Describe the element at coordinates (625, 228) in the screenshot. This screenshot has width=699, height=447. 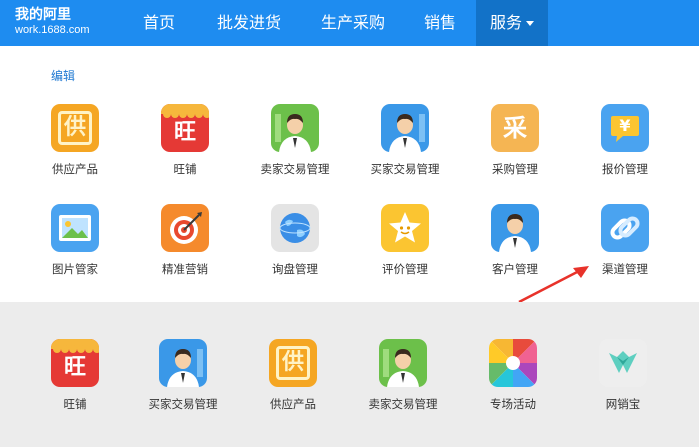
I see `channel-link-icon` at that location.